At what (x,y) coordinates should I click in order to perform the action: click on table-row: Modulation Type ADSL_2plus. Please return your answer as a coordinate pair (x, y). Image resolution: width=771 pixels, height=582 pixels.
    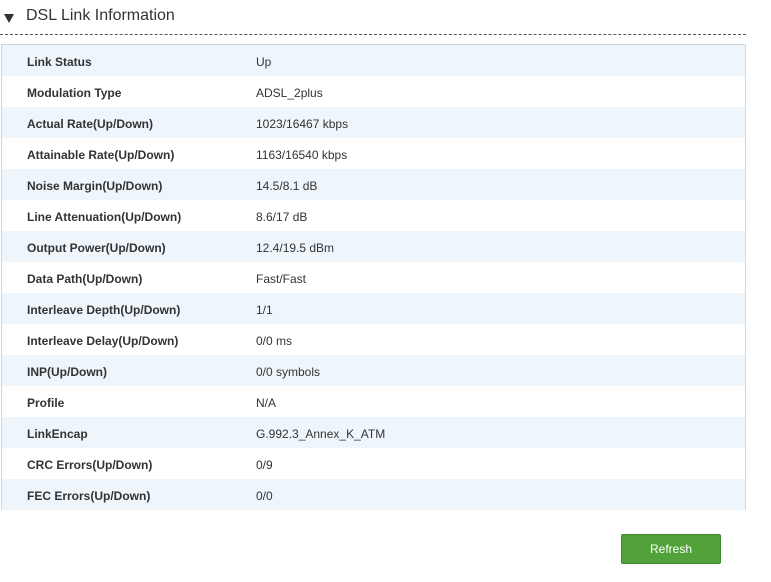
    Looking at the image, I should click on (373, 91).